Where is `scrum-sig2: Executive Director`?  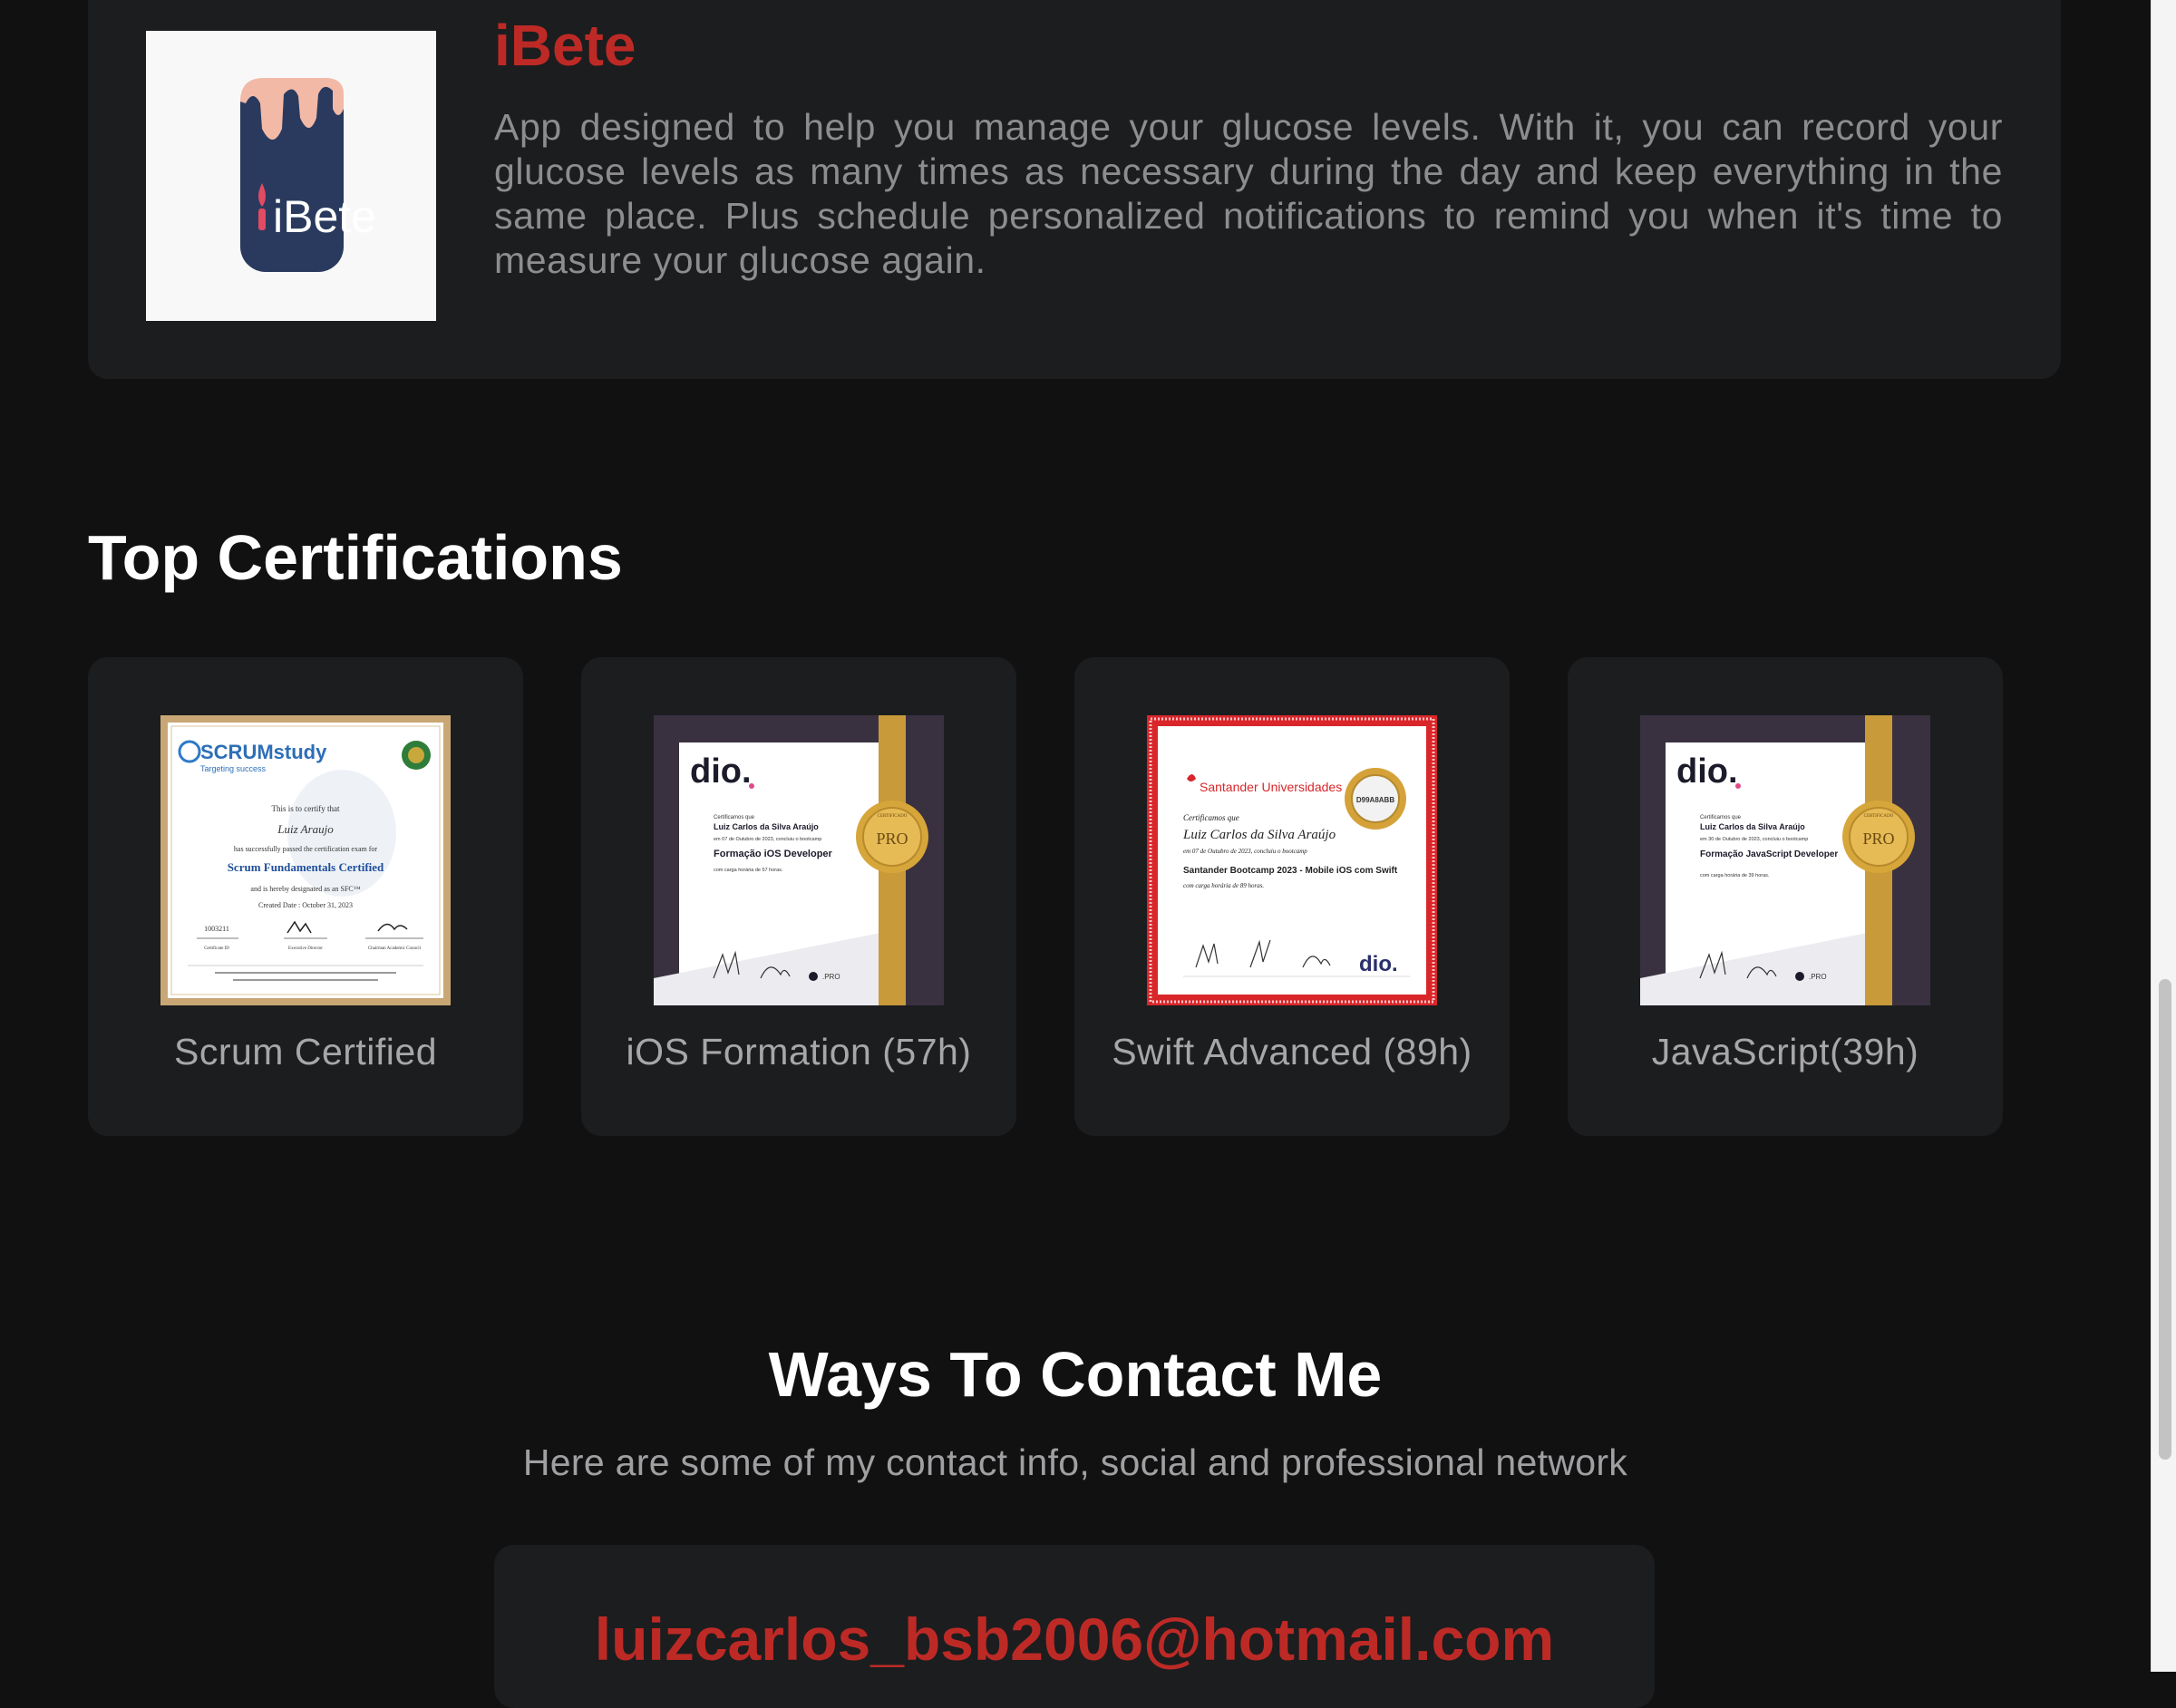
scrum-sig2: Executive Director is located at coordinates (305, 948).